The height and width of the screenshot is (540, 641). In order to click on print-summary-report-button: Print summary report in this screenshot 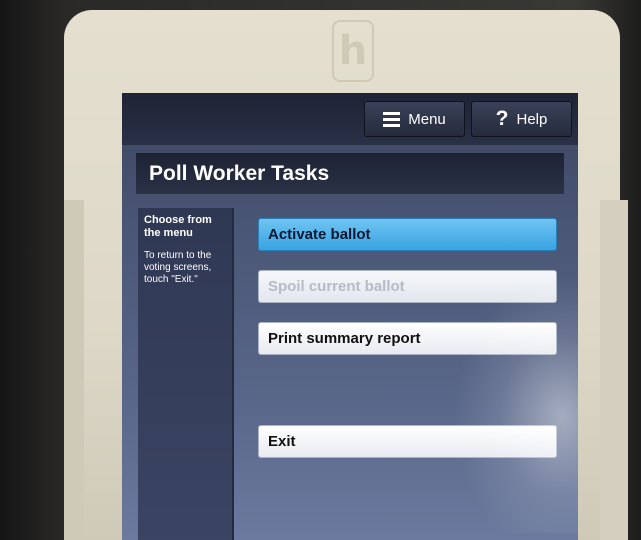, I will do `click(407, 338)`.